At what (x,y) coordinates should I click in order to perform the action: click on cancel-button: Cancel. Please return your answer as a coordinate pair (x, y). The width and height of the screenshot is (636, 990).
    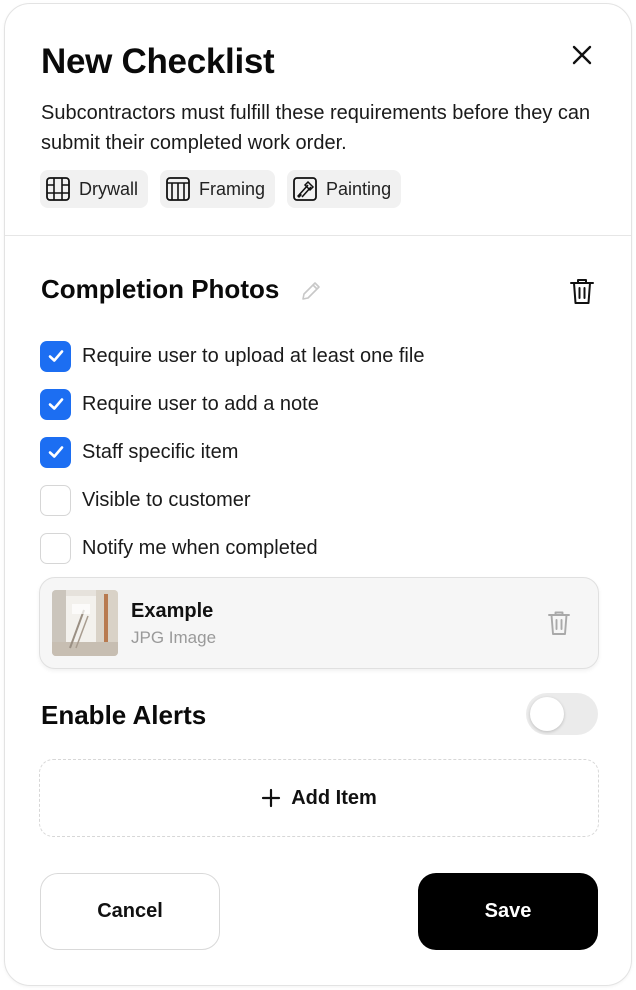
    Looking at the image, I should click on (130, 911).